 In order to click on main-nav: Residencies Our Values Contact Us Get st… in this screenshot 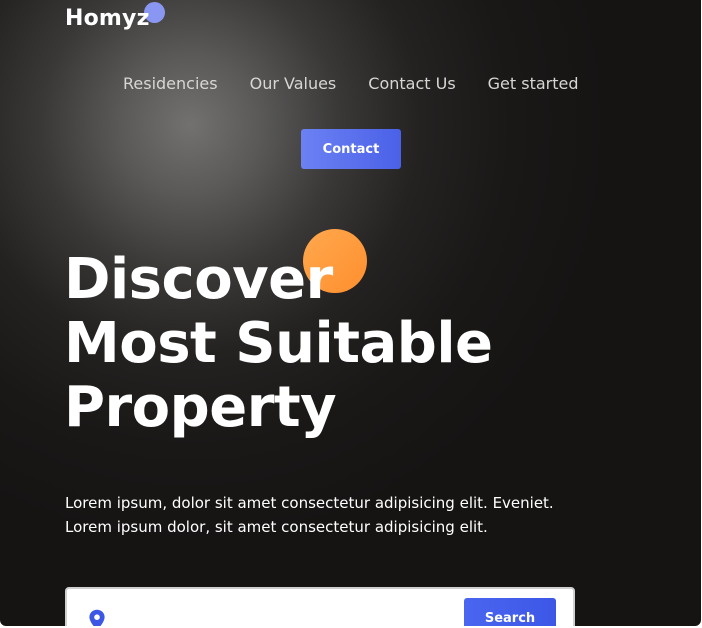, I will do `click(351, 83)`.